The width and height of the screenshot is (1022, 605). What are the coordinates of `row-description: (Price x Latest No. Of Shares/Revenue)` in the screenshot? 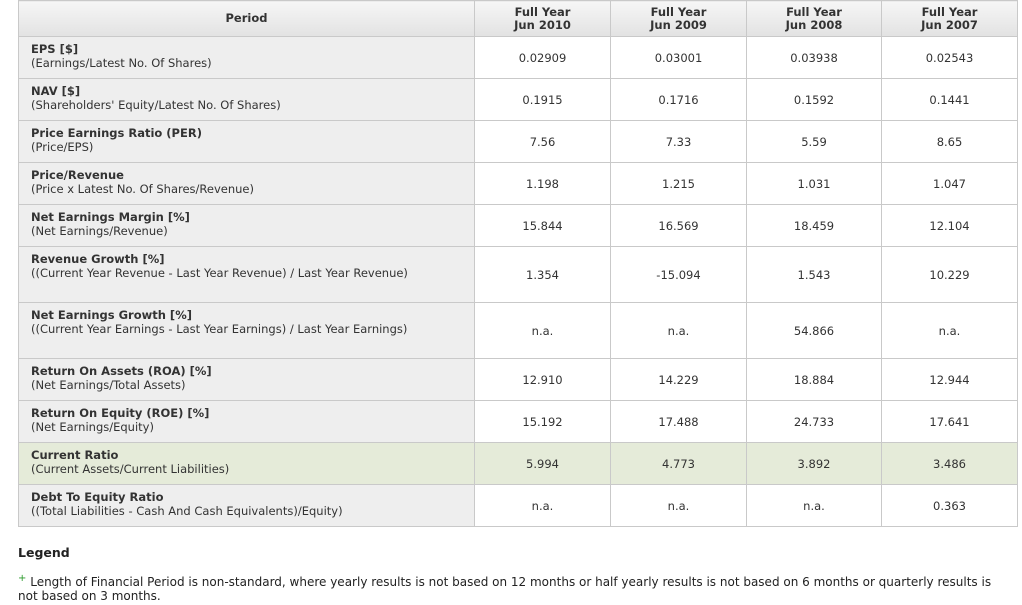 It's located at (142, 189).